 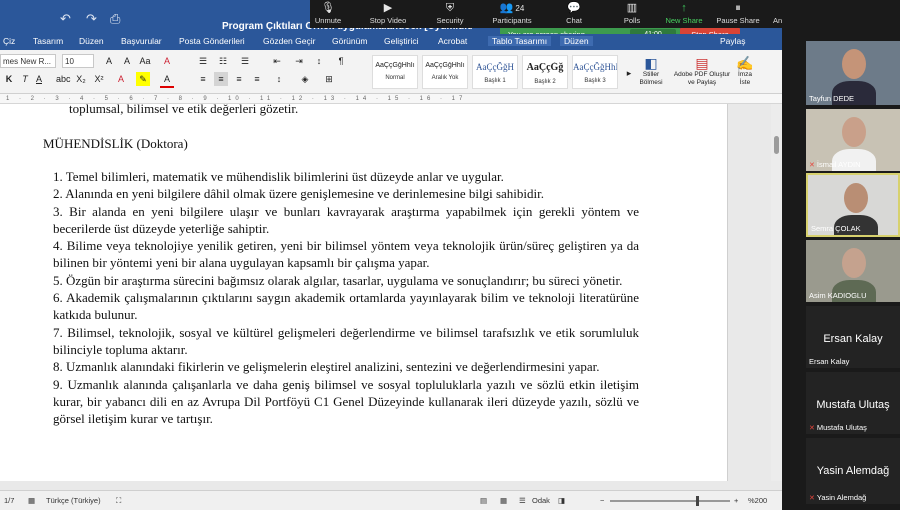 I want to click on adobe-pdf-button: ▤ Adobe PDF Oluştur ve Paylaş, so click(x=702, y=71).